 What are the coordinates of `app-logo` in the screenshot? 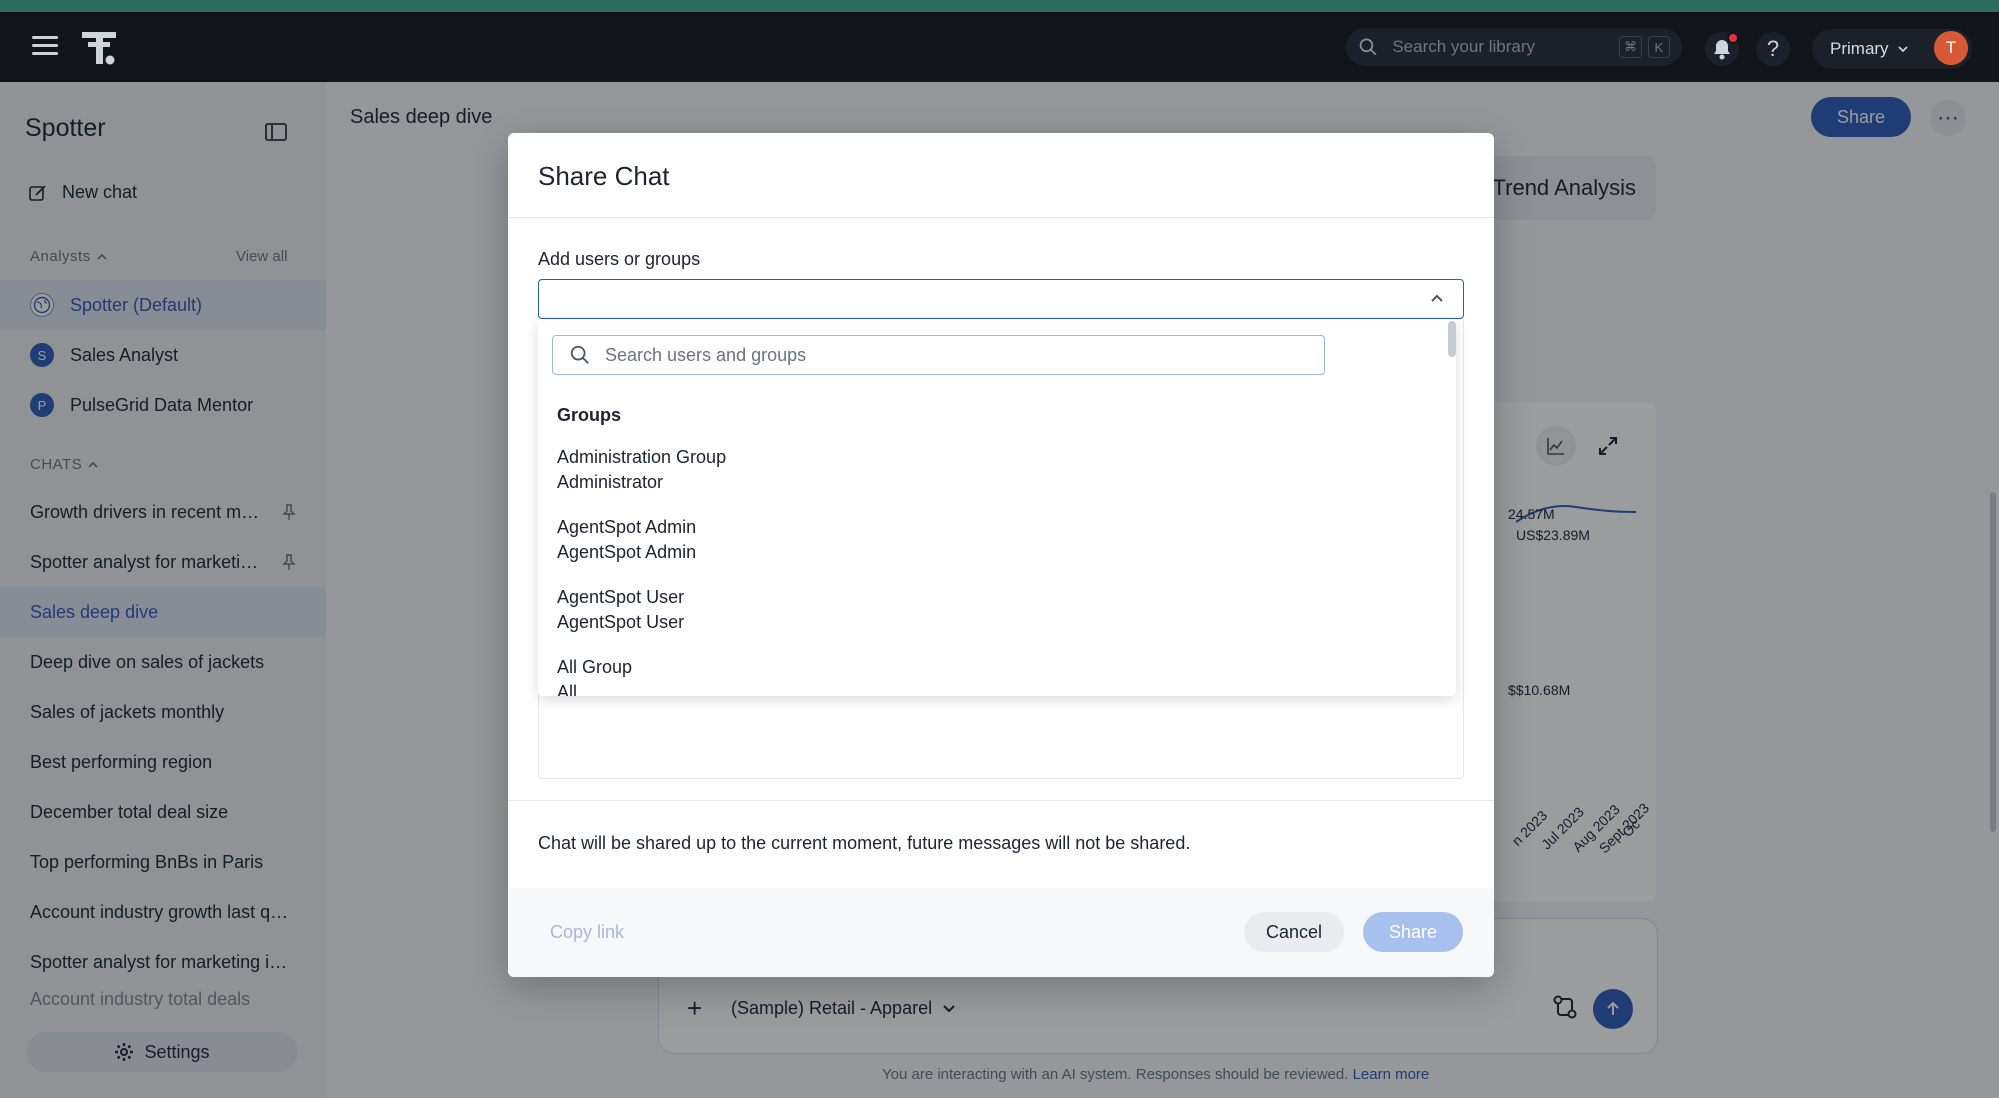 It's located at (100, 48).